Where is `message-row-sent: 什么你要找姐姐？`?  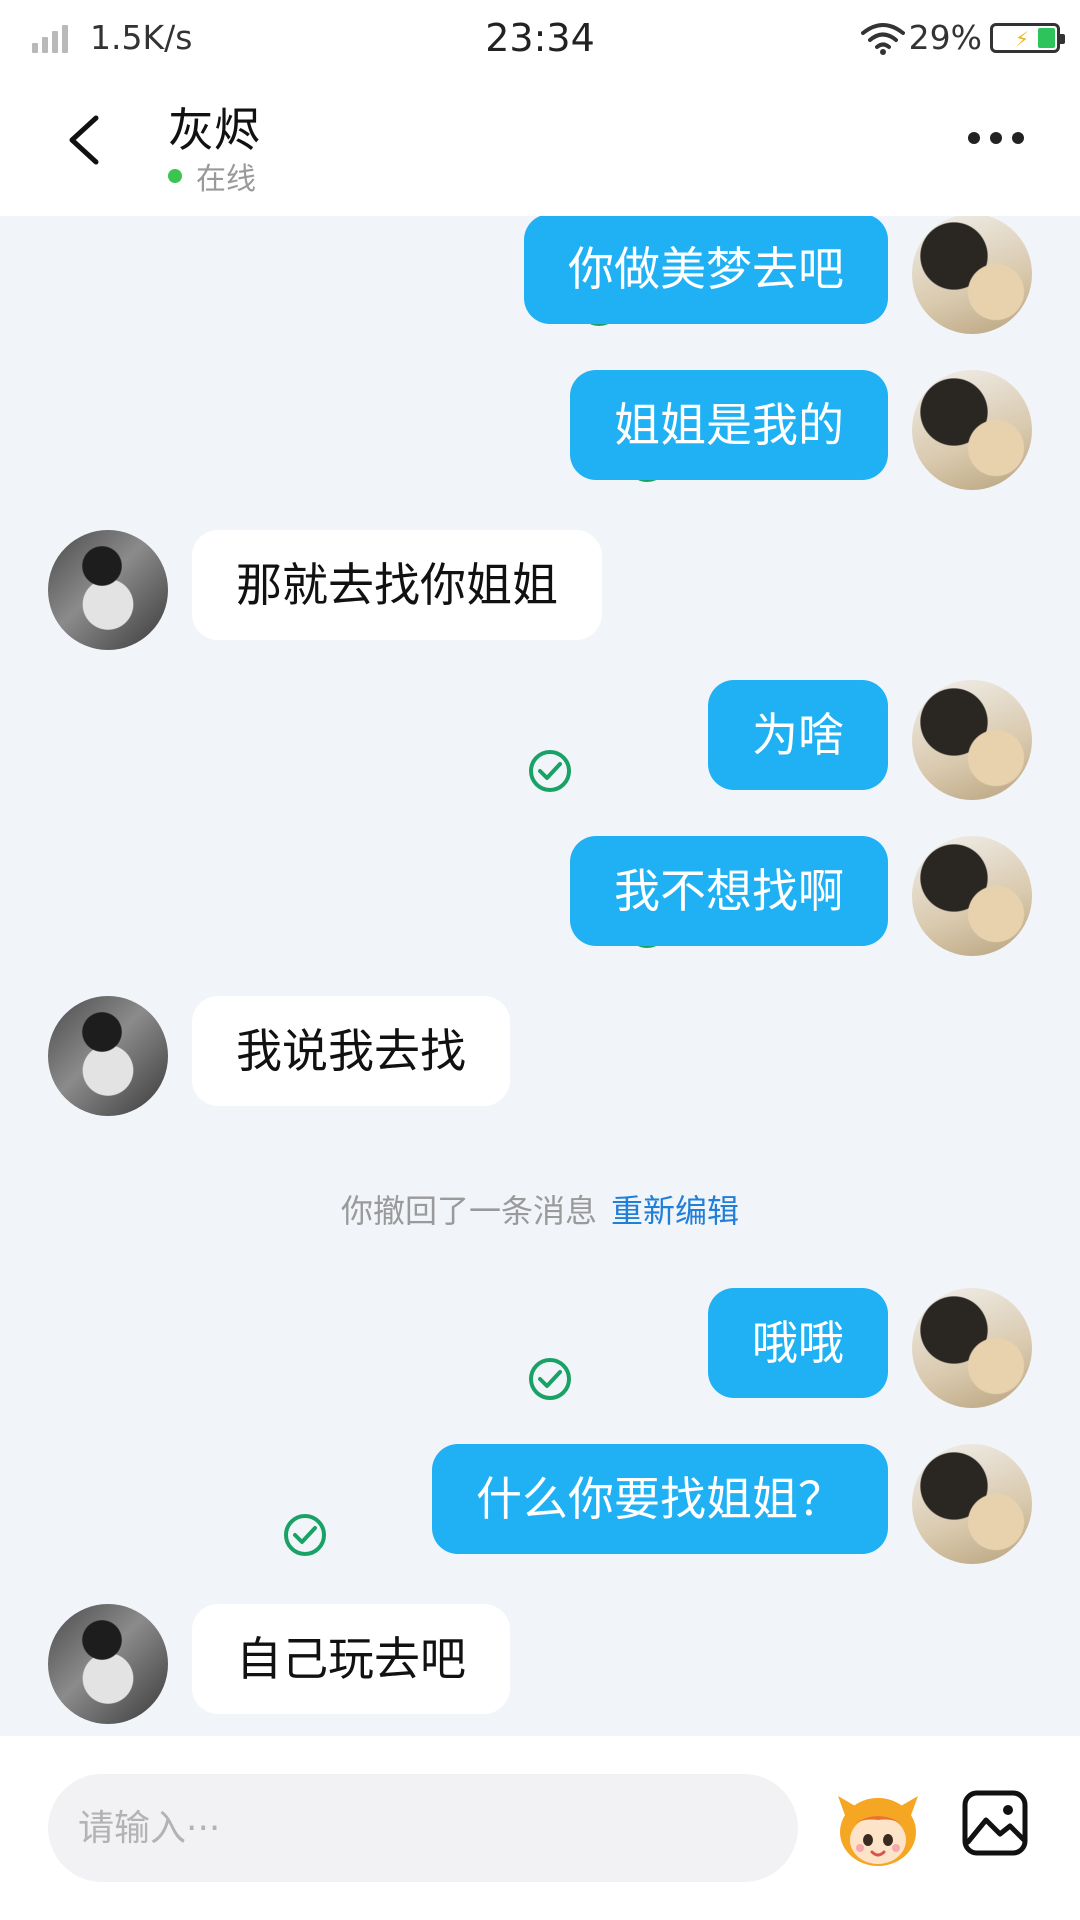 message-row-sent: 什么你要找姐姐？ is located at coordinates (540, 1504).